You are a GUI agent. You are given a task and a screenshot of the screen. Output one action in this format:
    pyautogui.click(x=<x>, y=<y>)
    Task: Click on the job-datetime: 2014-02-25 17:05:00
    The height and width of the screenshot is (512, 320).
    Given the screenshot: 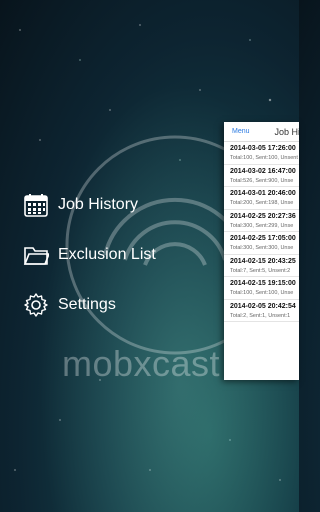 What is the action you would take?
    pyautogui.click(x=263, y=238)
    